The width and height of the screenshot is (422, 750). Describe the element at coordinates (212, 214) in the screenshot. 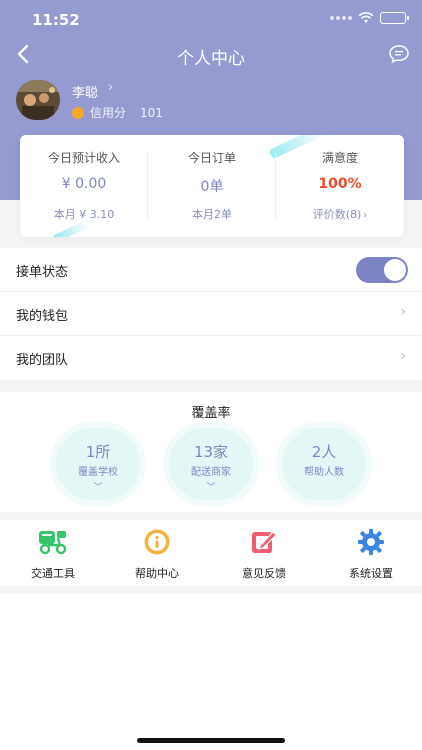

I see `stat-sub: 本月2单` at that location.